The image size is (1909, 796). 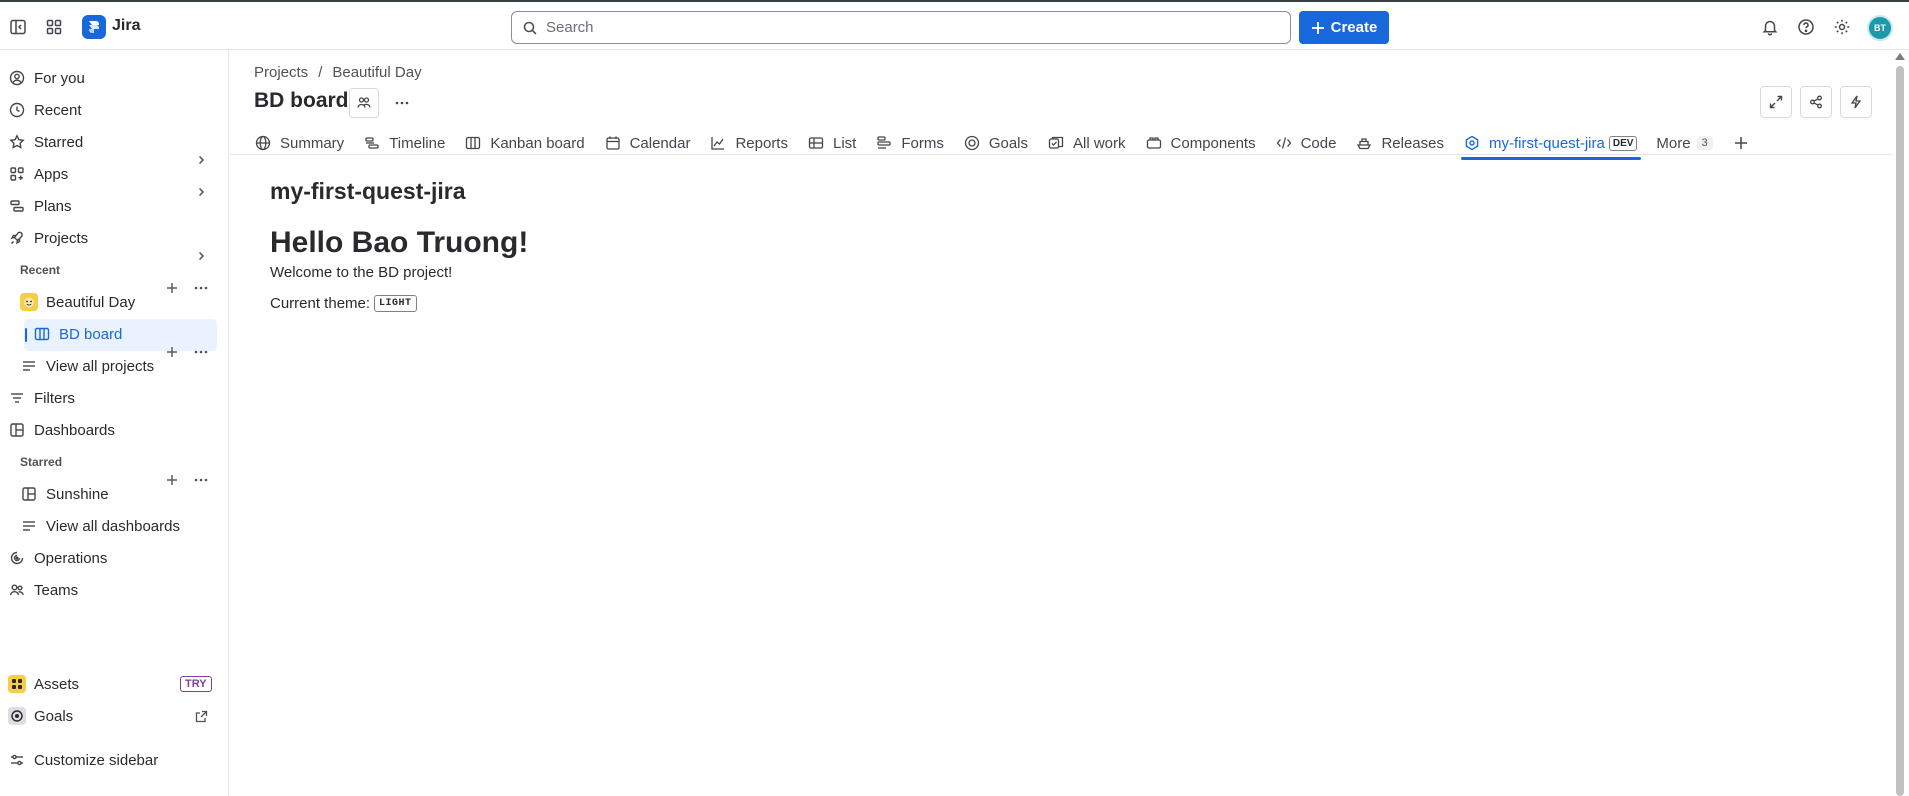 I want to click on sidebar-item-label: View all dashboards, so click(x=113, y=526).